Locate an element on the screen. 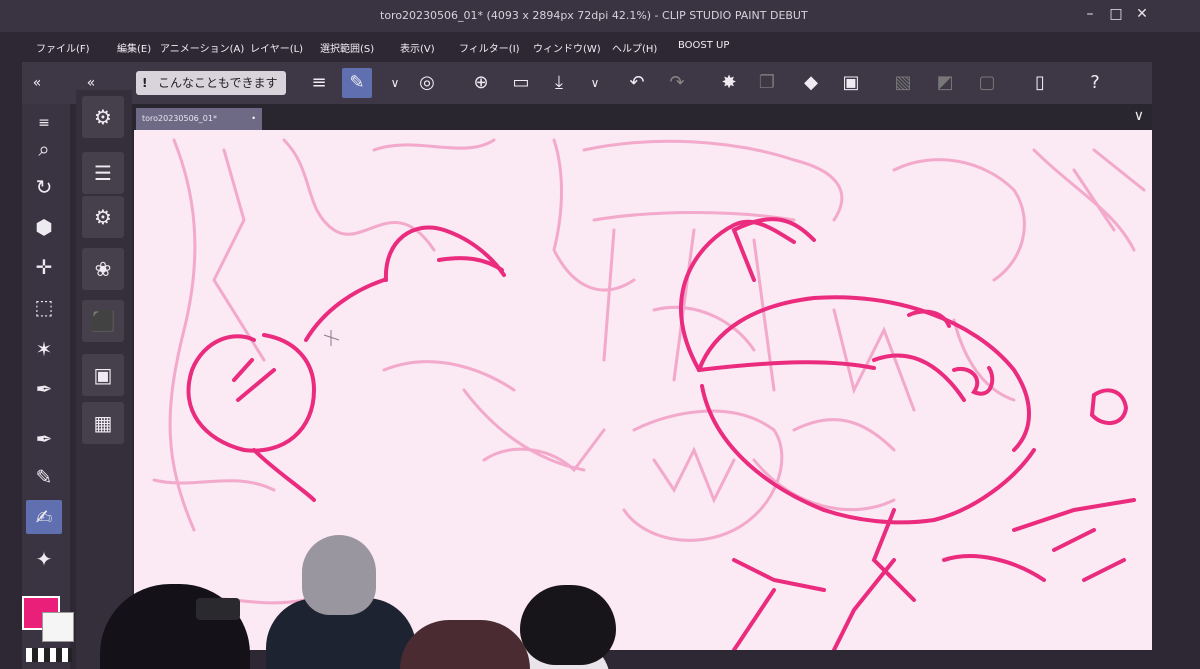  brush-icon: ✍ is located at coordinates (44, 517).